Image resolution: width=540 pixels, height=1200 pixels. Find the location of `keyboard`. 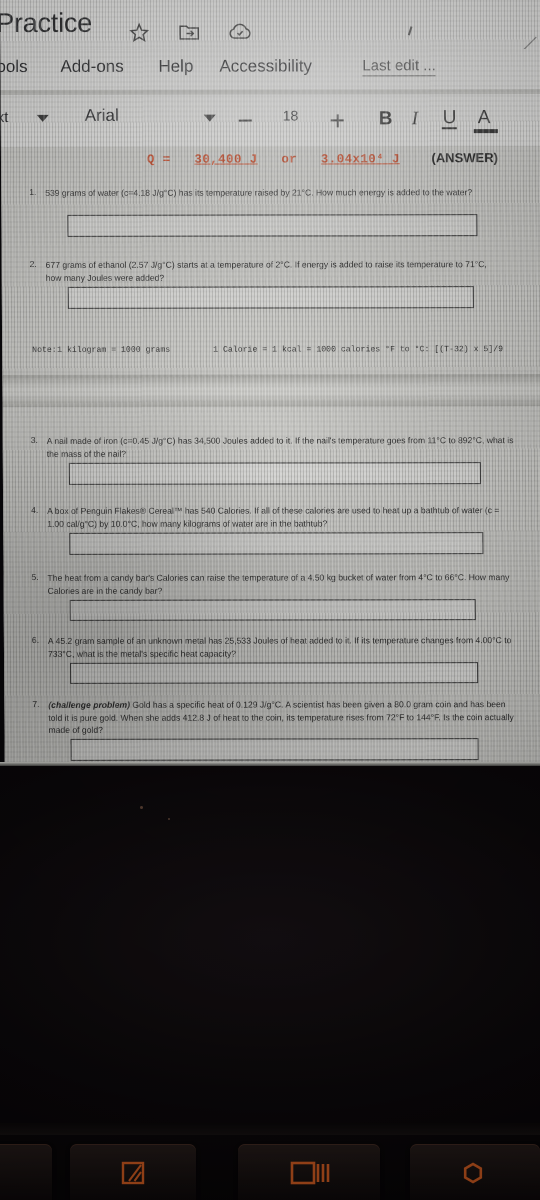

keyboard is located at coordinates (270, 1166).